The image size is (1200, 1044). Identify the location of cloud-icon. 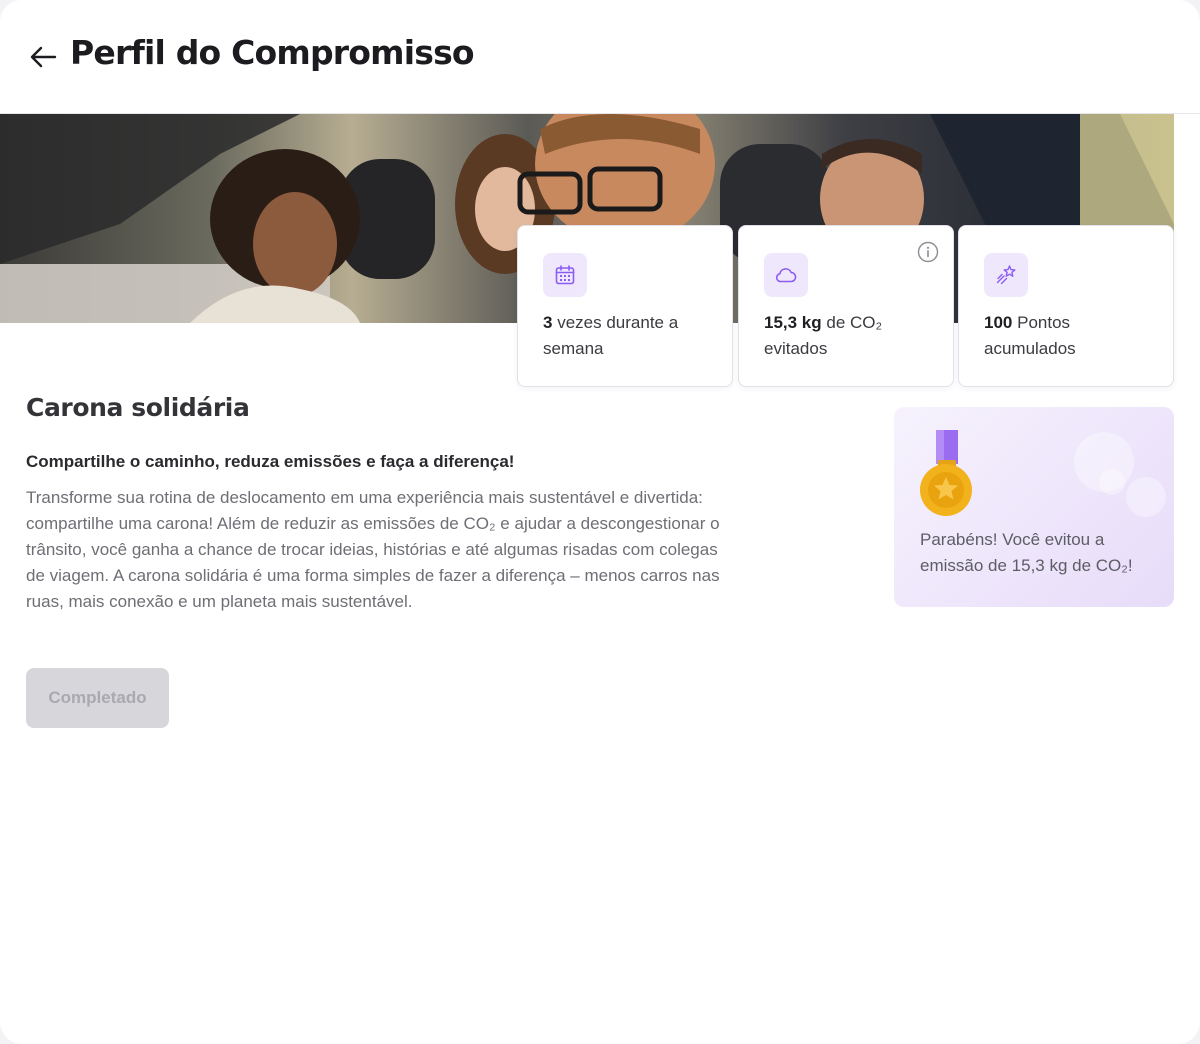
(786, 275).